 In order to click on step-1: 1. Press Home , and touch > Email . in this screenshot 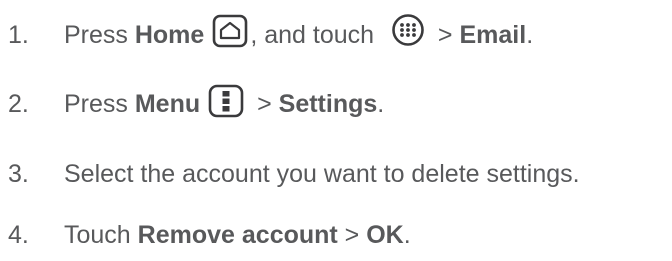, I will do `click(270, 35)`.